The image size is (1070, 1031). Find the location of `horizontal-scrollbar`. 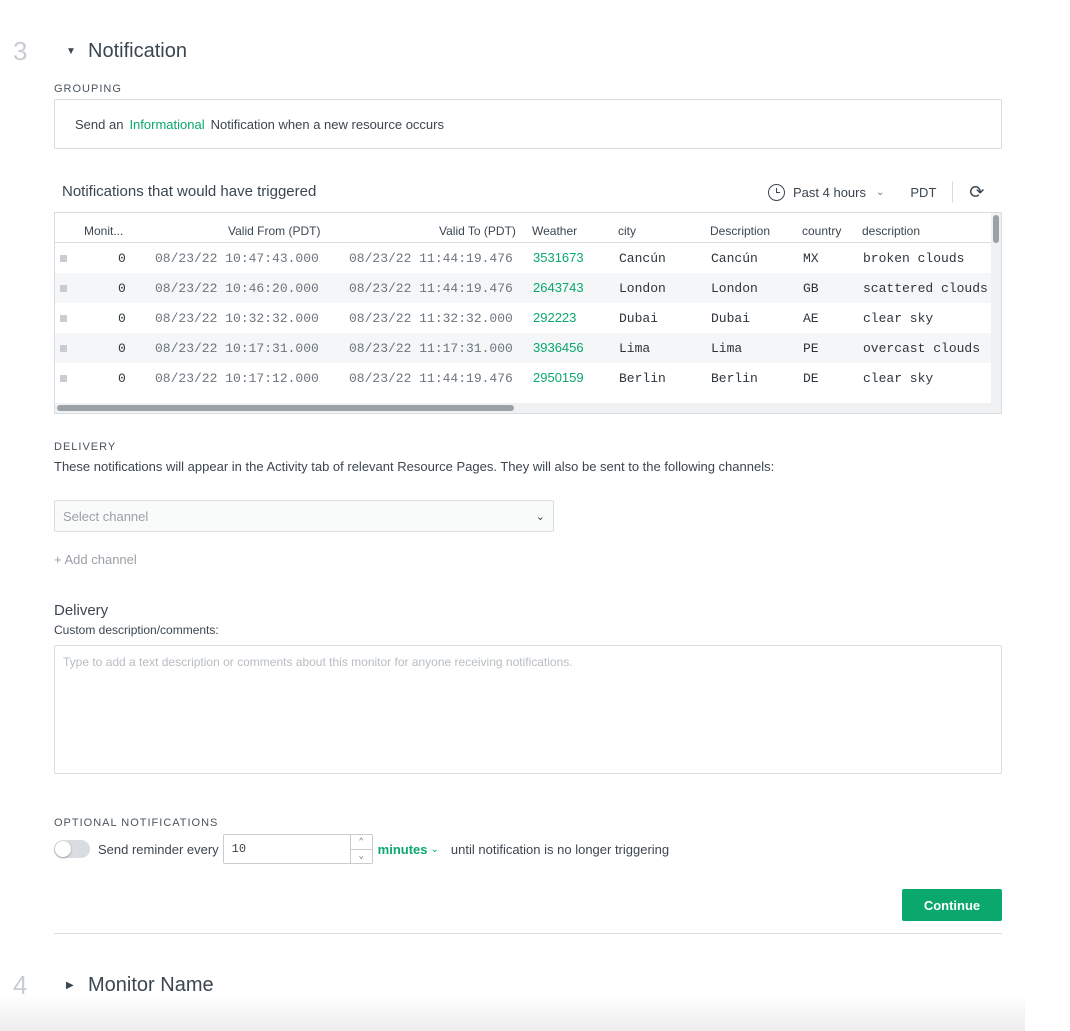

horizontal-scrollbar is located at coordinates (523, 408).